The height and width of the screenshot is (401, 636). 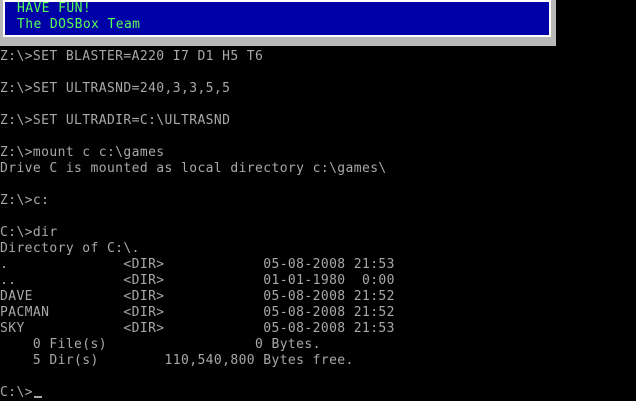 What do you see at coordinates (25, 200) in the screenshot?
I see `console-line-change-drive: Z:\>c:` at bounding box center [25, 200].